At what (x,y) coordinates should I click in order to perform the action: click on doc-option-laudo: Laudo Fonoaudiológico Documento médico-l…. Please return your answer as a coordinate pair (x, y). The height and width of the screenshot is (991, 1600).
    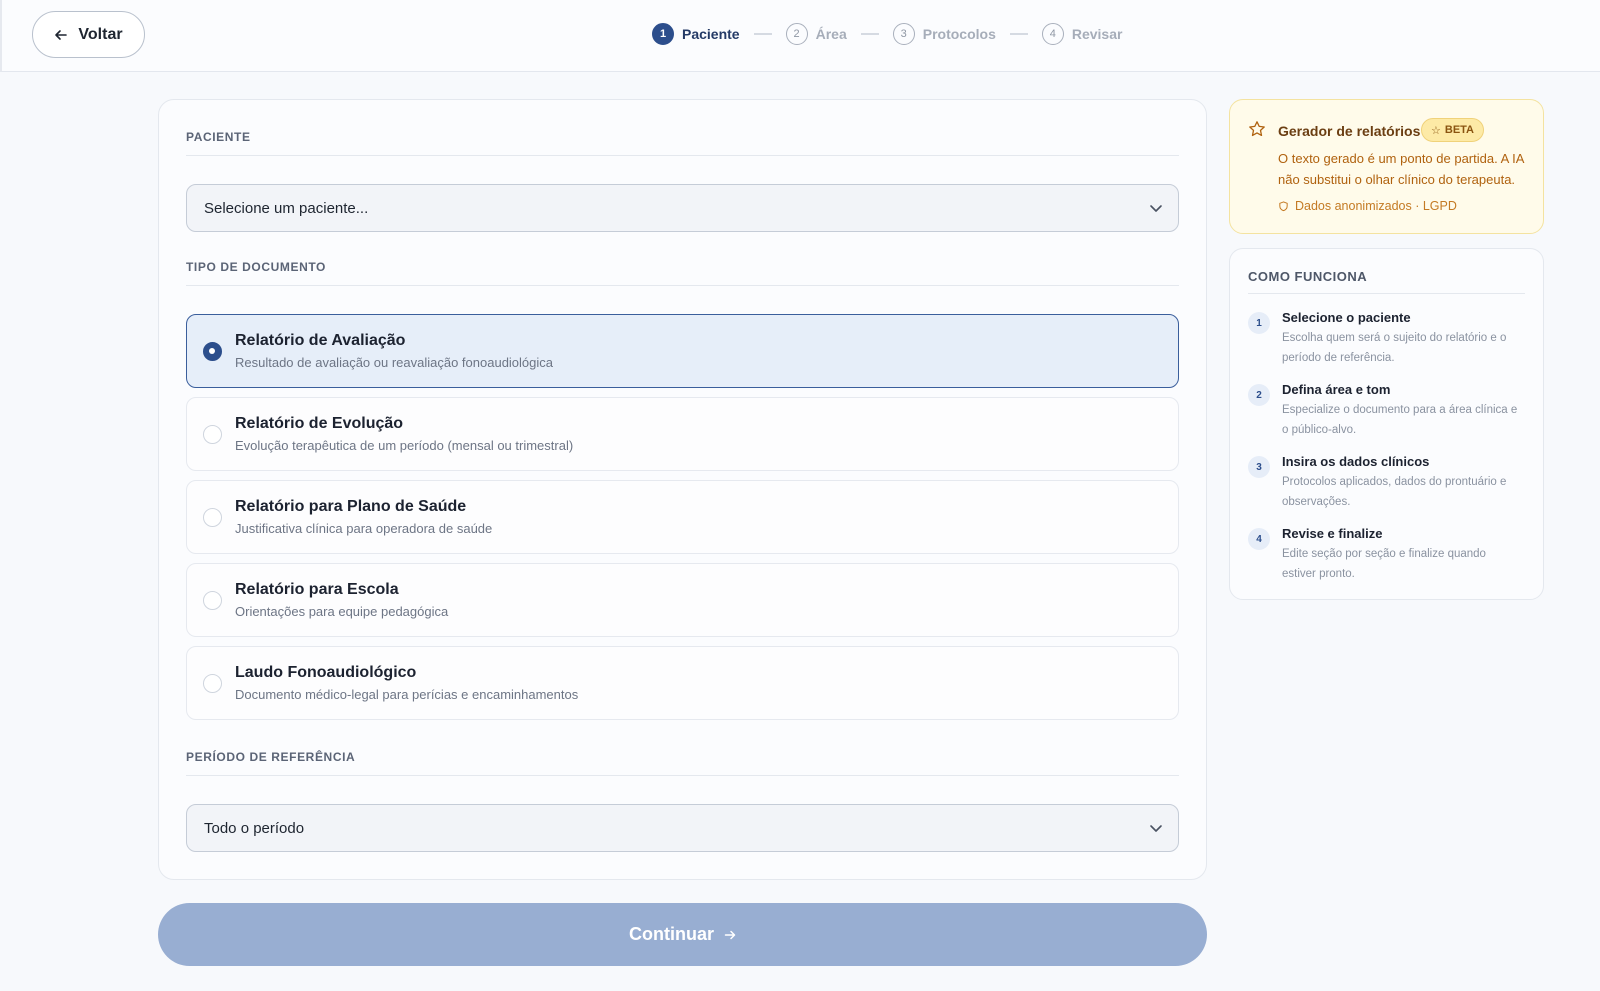
    Looking at the image, I should click on (682, 683).